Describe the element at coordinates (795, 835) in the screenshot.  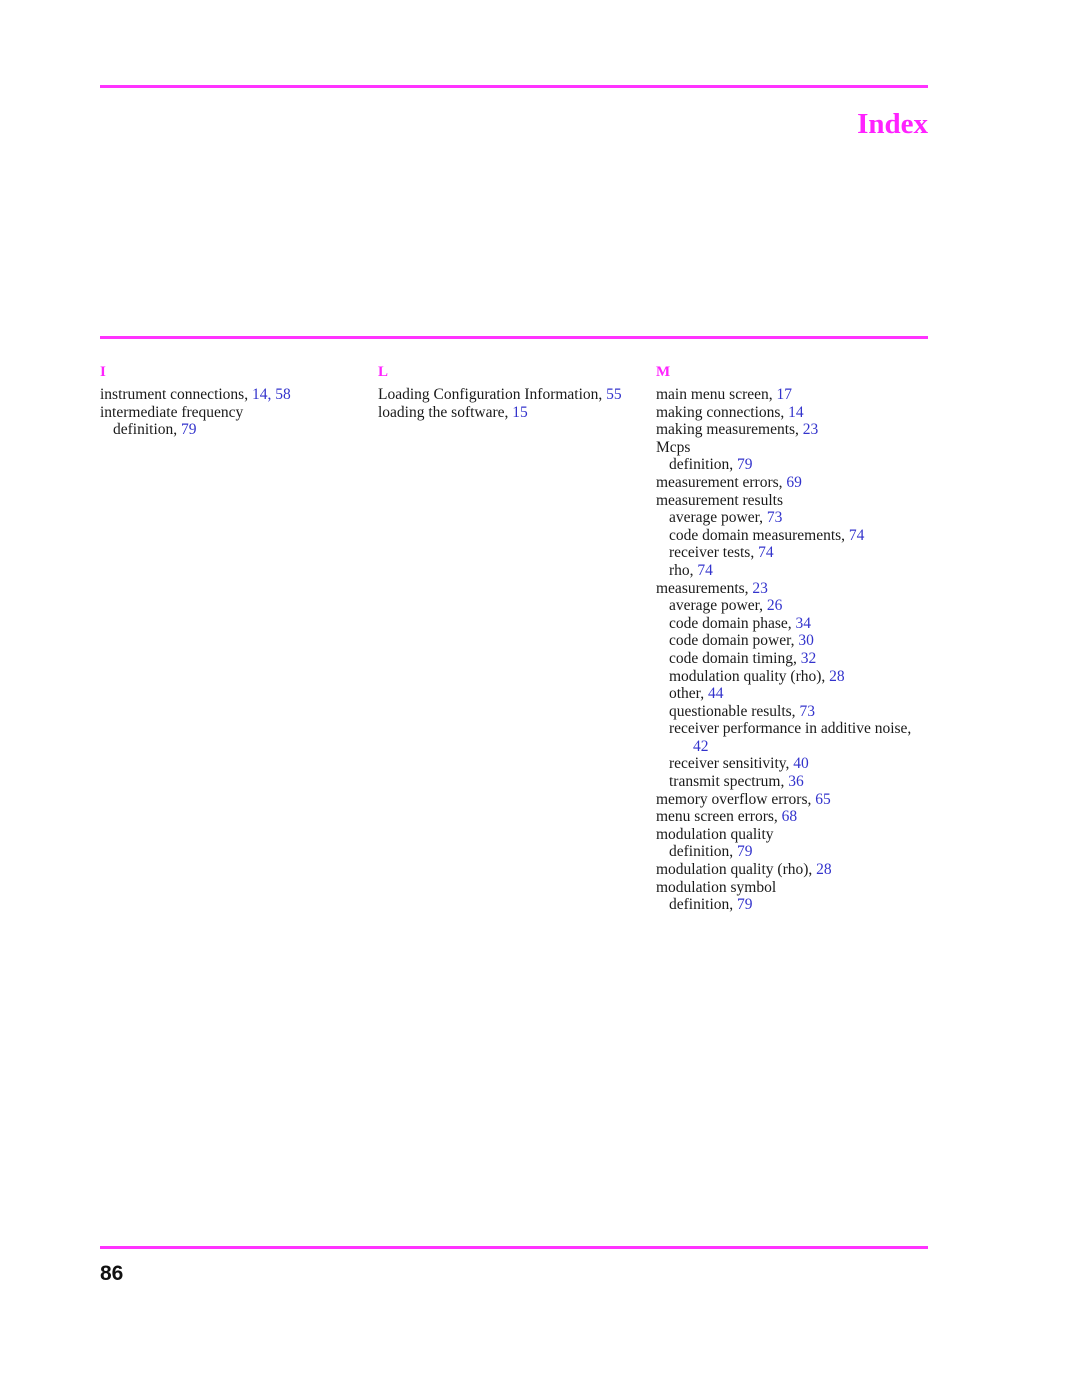
I see `index-entry: modulation quality` at that location.